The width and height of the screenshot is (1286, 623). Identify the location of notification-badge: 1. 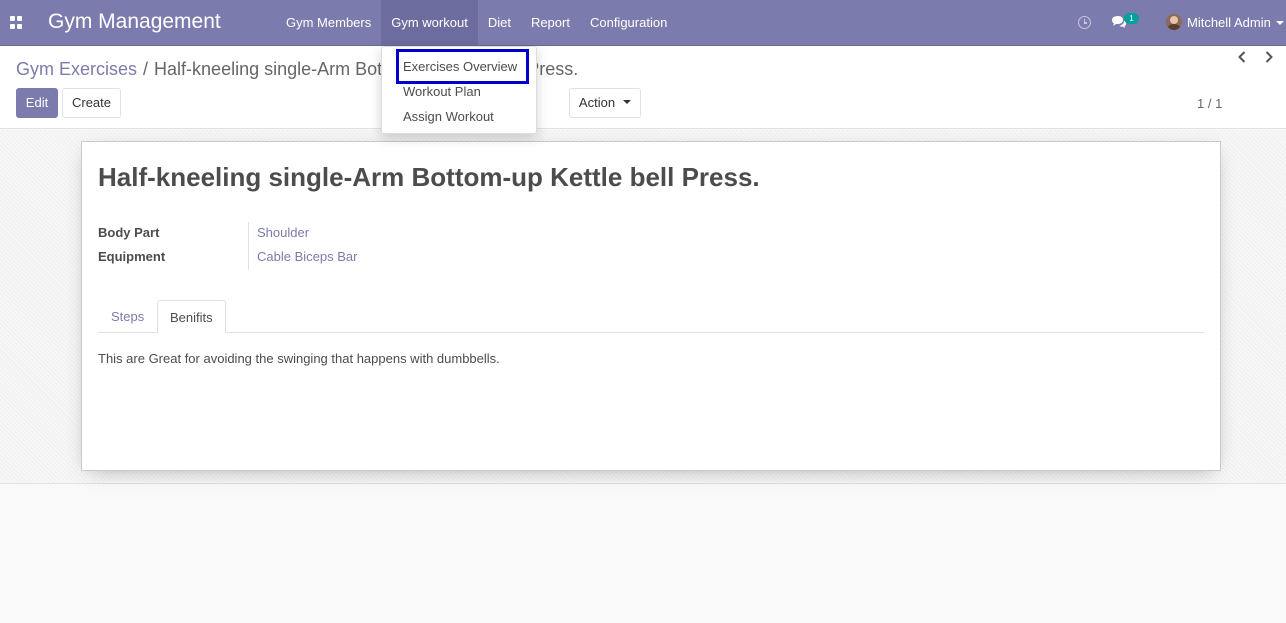
(1131, 18).